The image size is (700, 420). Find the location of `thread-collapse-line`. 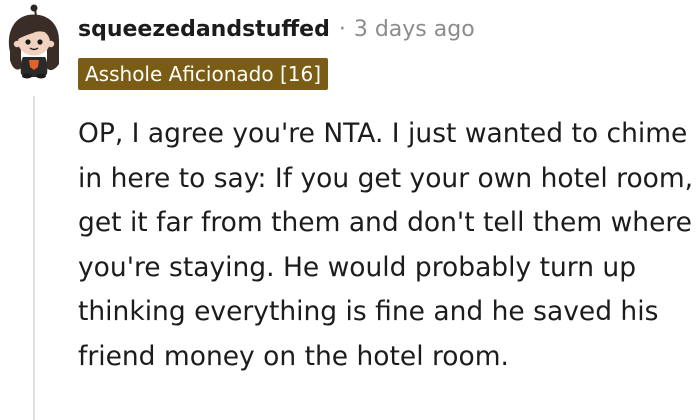

thread-collapse-line is located at coordinates (34, 258).